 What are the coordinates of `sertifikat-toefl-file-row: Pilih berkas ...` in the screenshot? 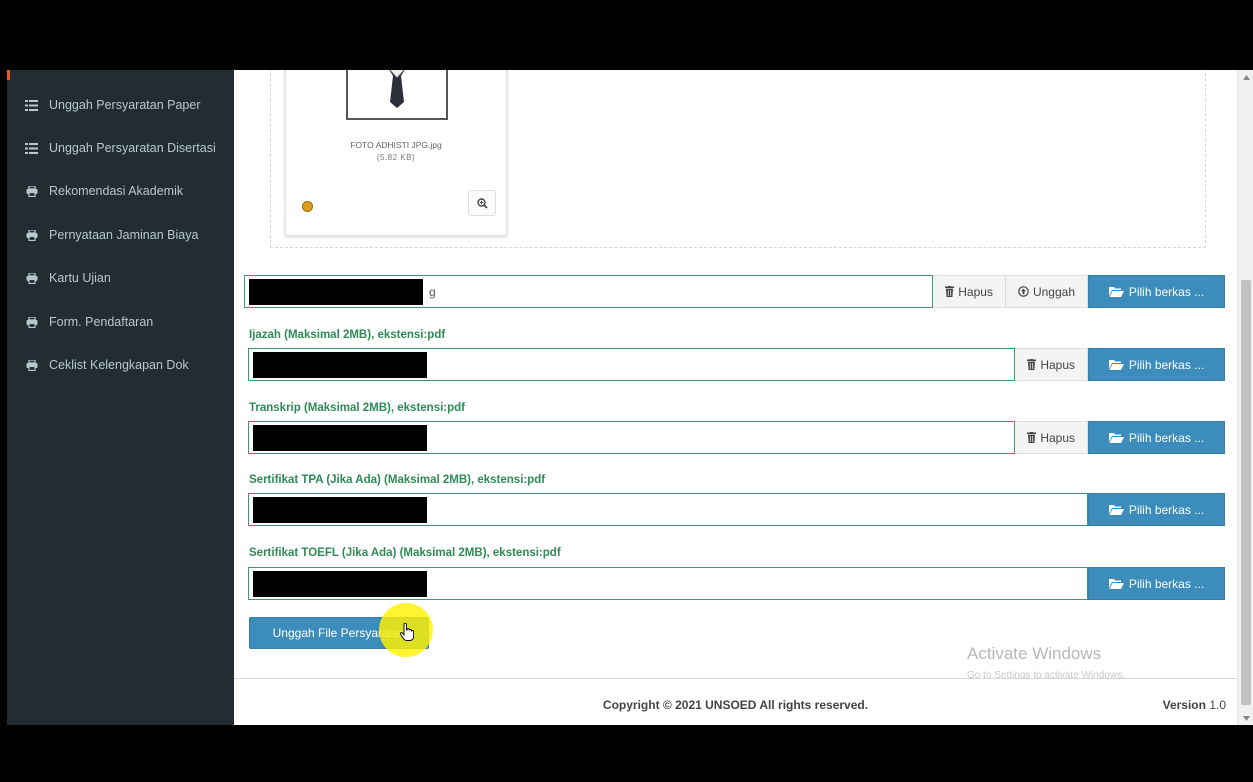 It's located at (736, 583).